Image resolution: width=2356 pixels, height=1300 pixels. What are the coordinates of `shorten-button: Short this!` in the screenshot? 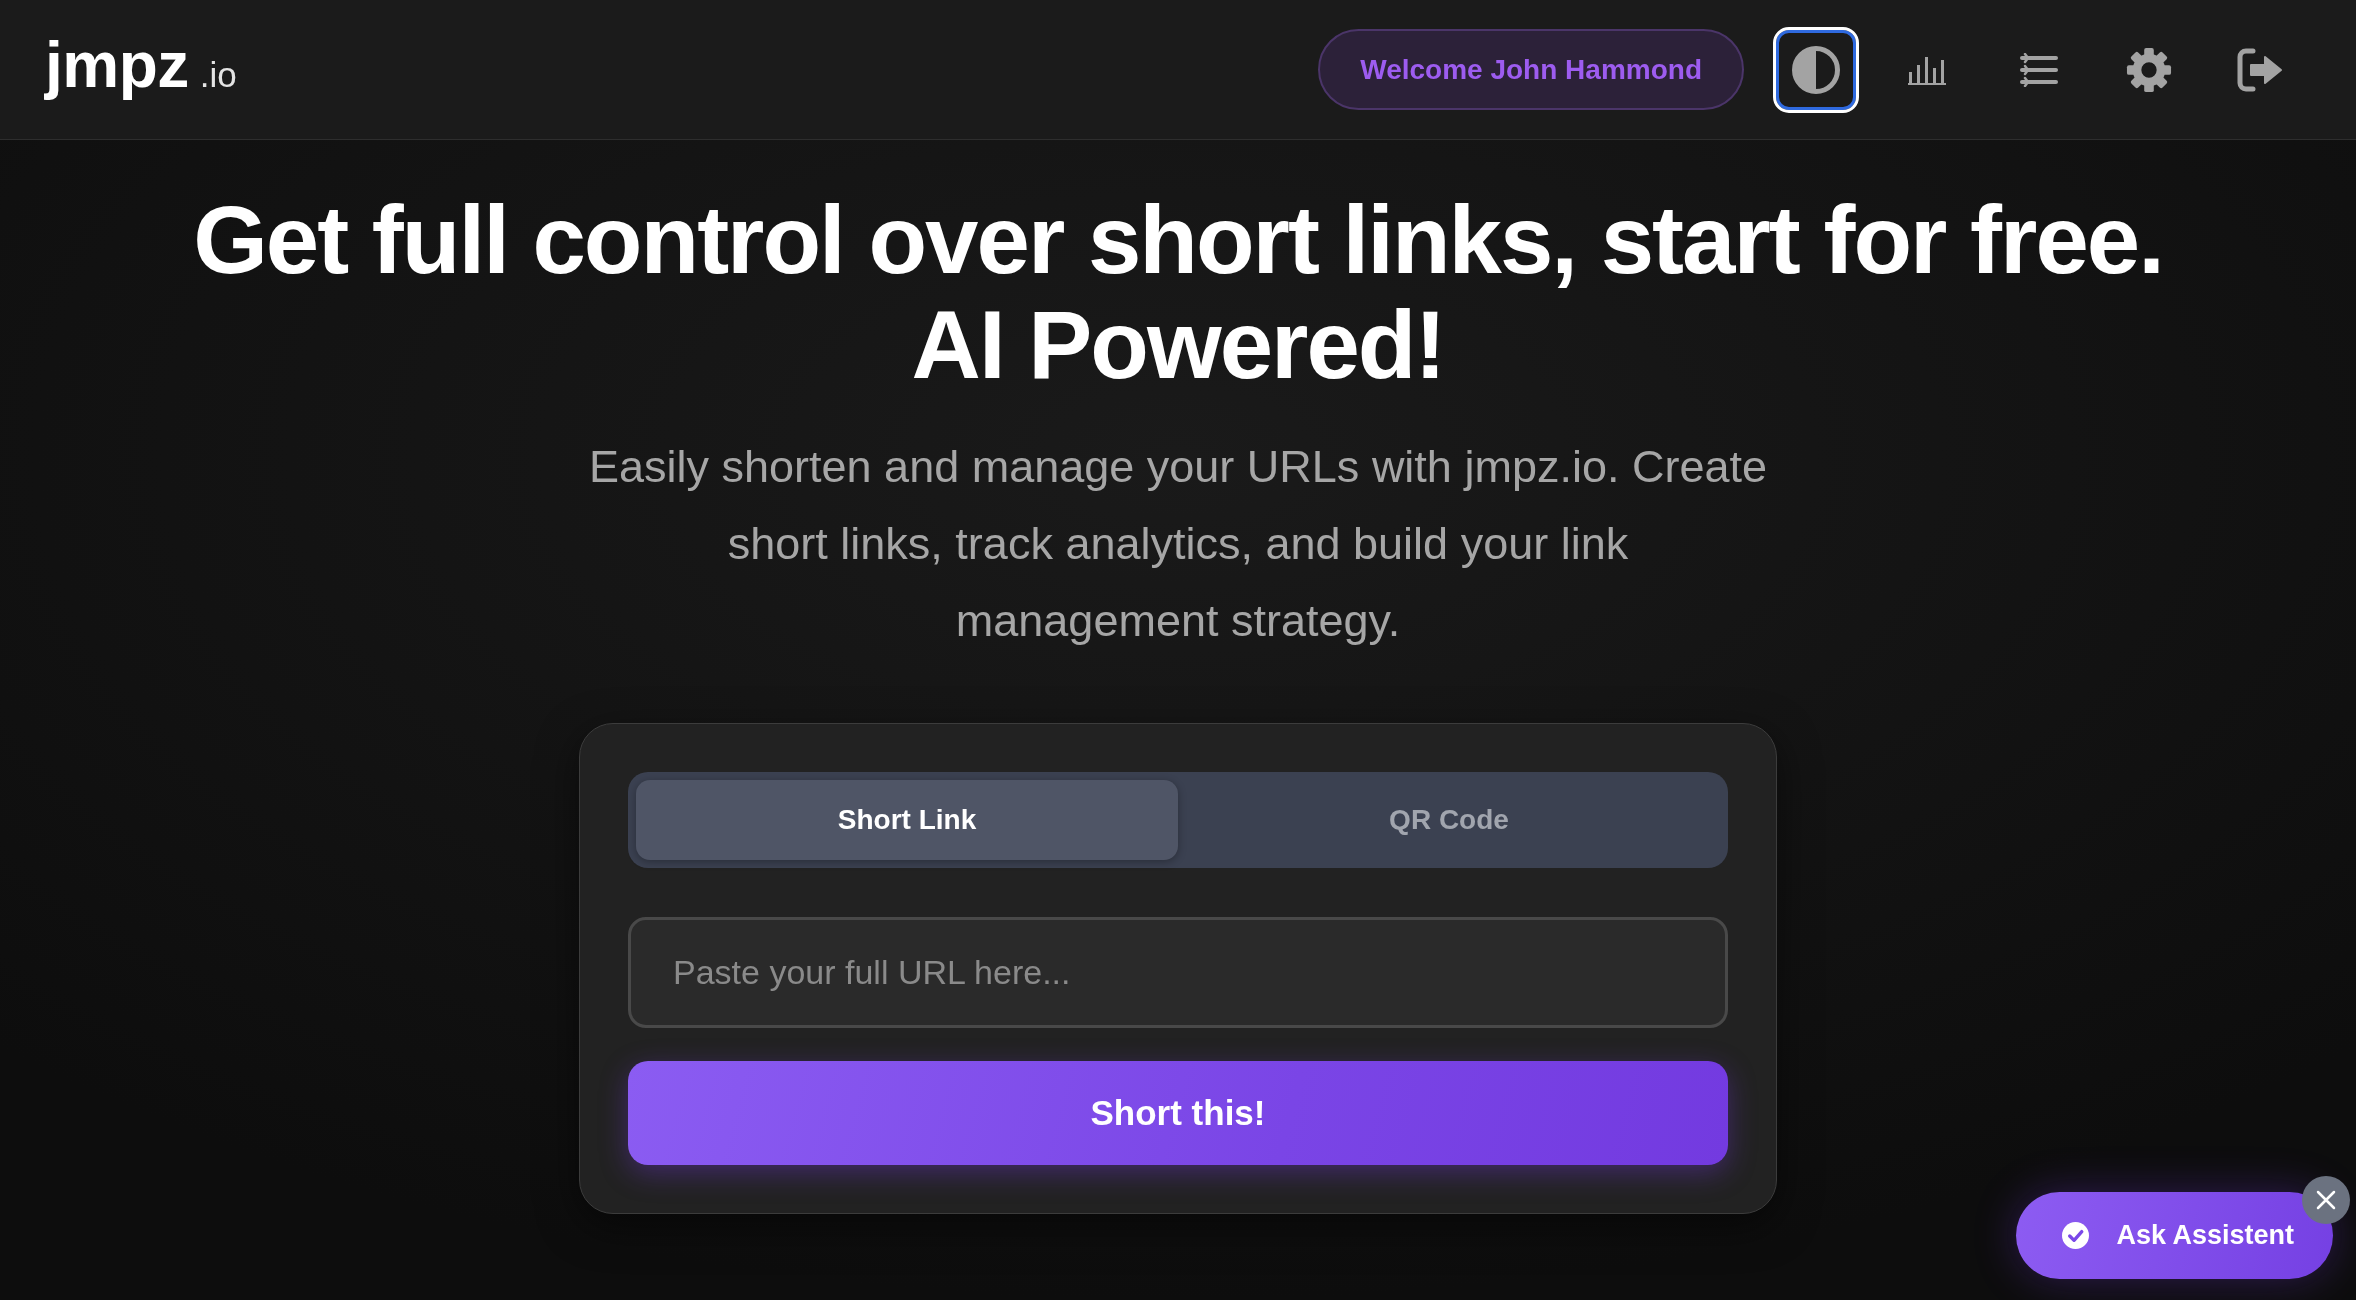 It's located at (1178, 1113).